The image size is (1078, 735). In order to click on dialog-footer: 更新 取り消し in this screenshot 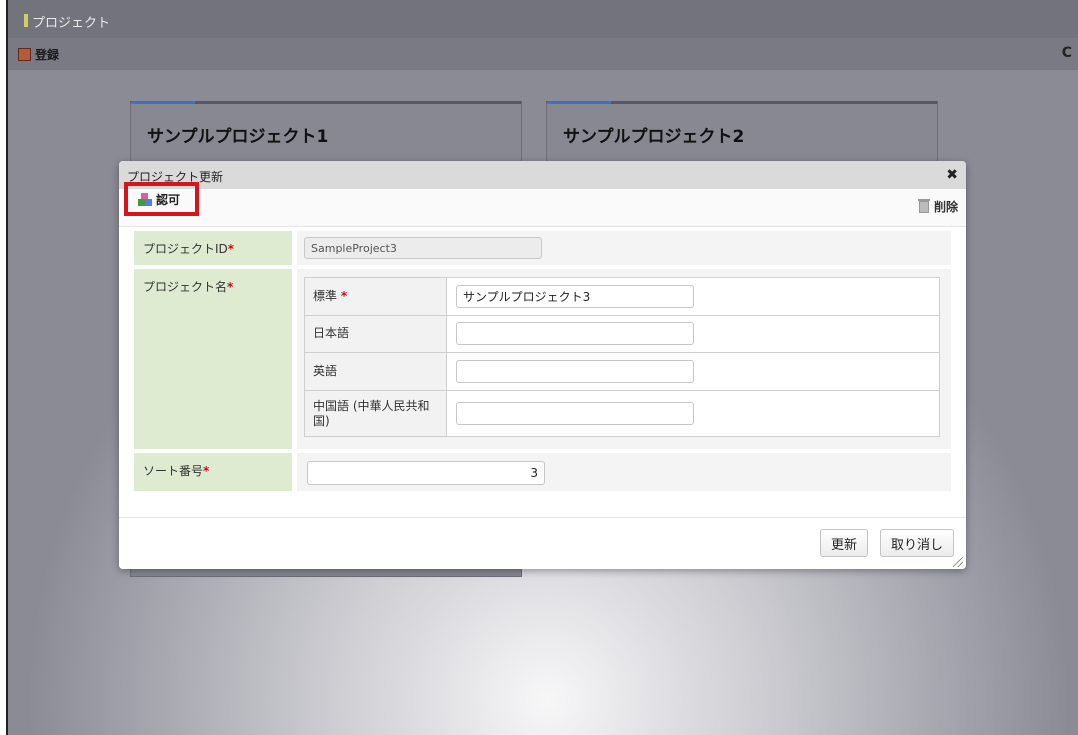, I will do `click(542, 543)`.